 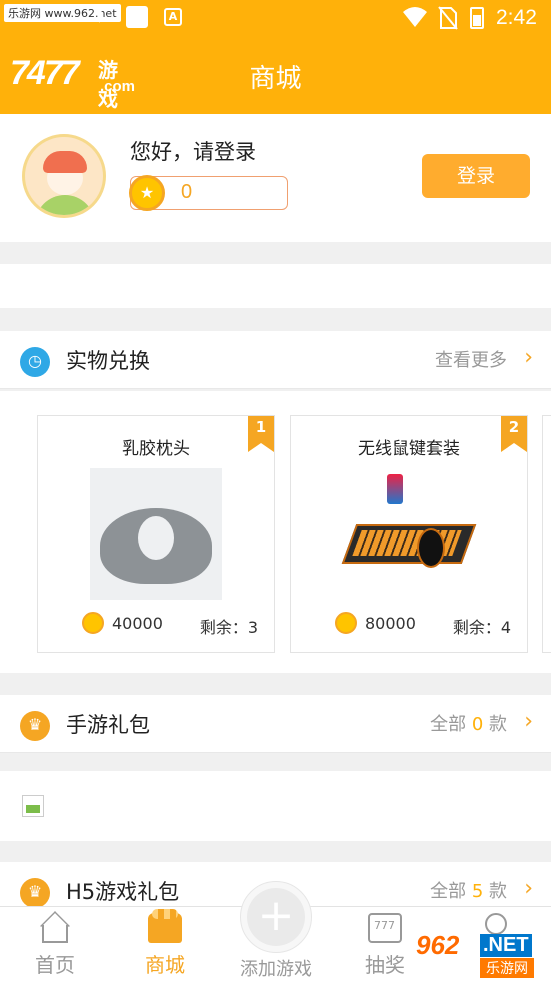 I want to click on app-a-icon: A, so click(x=173, y=17).